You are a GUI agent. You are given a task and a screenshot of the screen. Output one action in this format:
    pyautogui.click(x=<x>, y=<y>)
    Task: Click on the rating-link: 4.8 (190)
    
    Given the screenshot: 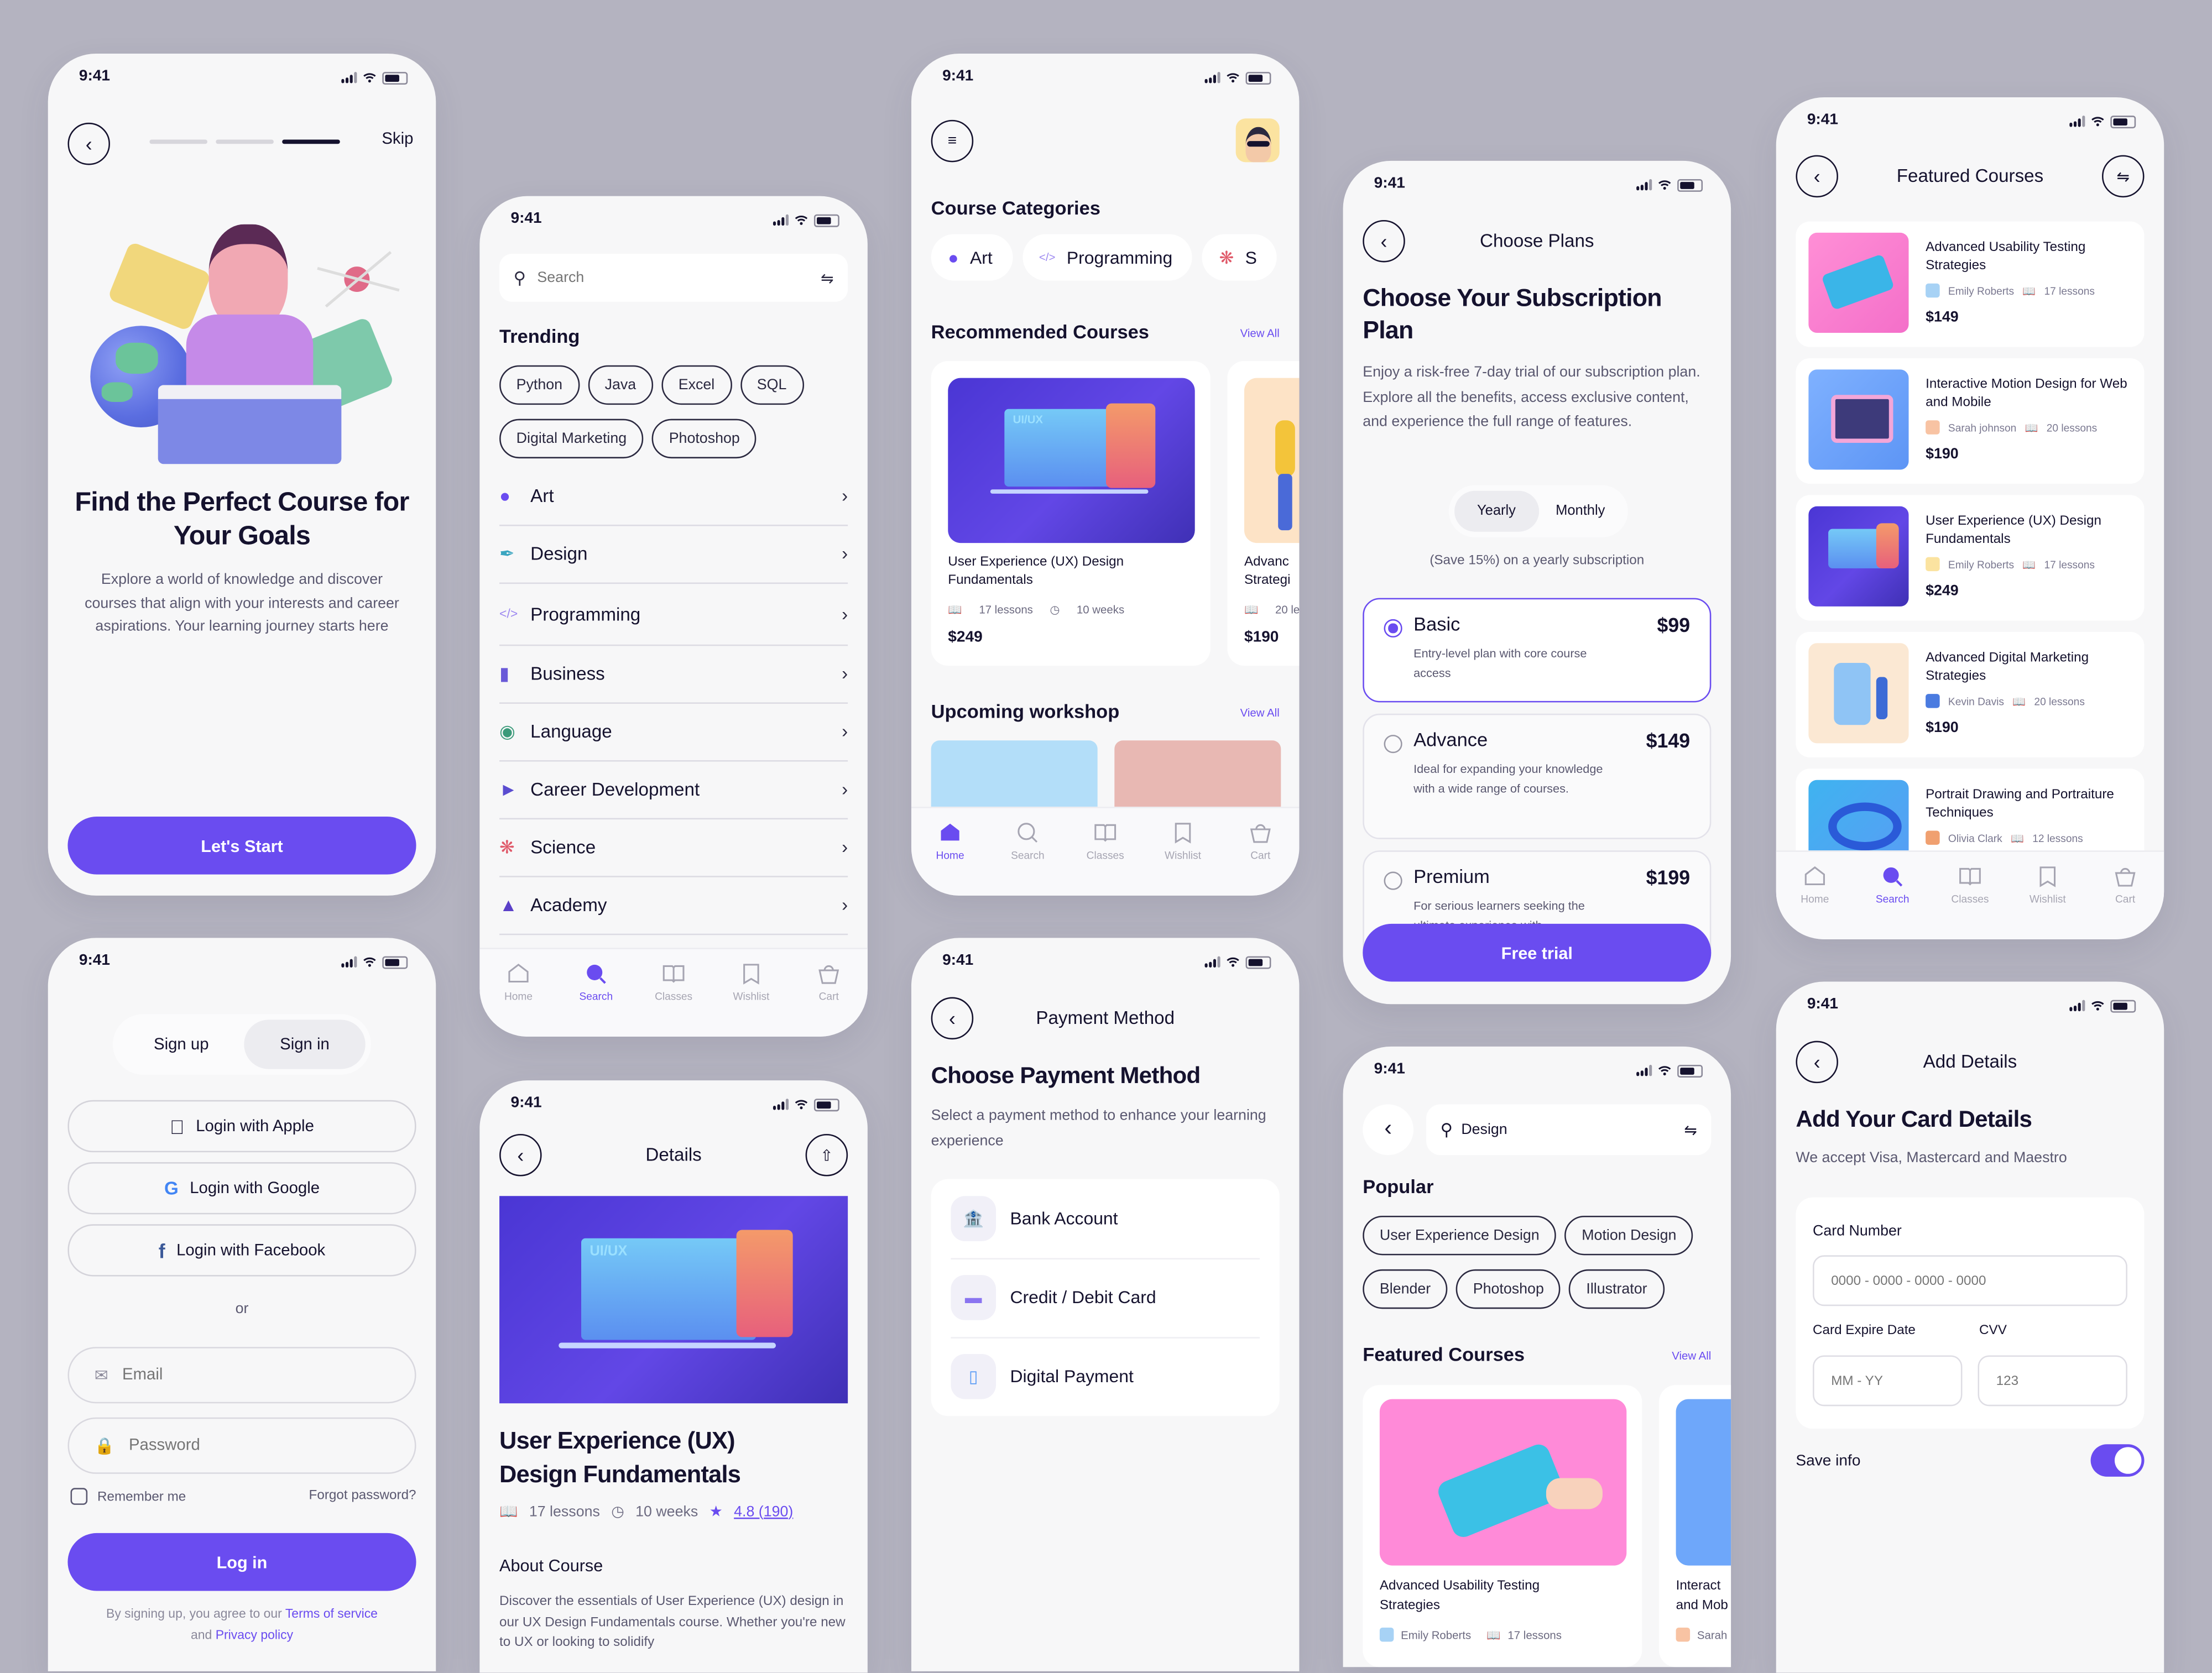 What is the action you would take?
    pyautogui.click(x=763, y=1511)
    